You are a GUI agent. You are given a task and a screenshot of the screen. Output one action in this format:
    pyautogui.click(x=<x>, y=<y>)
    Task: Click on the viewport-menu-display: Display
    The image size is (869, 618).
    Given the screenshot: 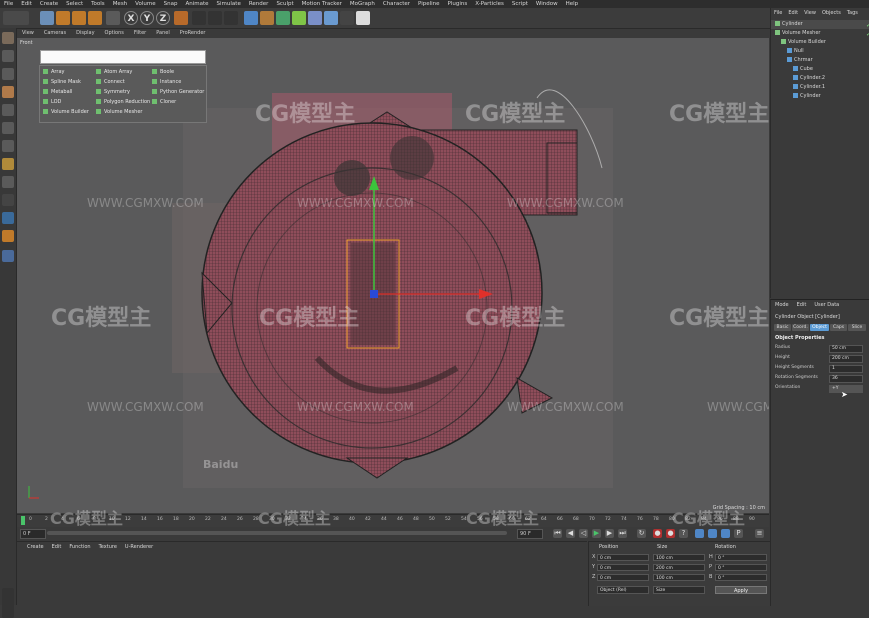 What is the action you would take?
    pyautogui.click(x=85, y=33)
    